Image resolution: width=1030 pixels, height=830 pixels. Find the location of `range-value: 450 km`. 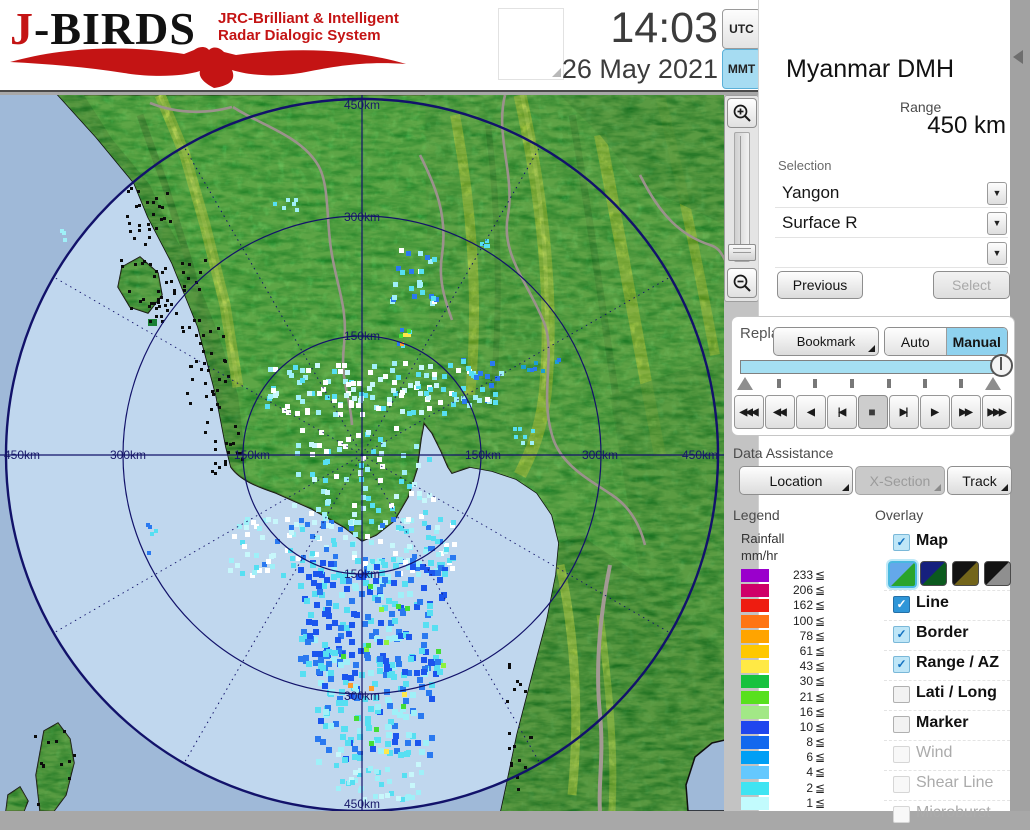

range-value: 450 km is located at coordinates (966, 125).